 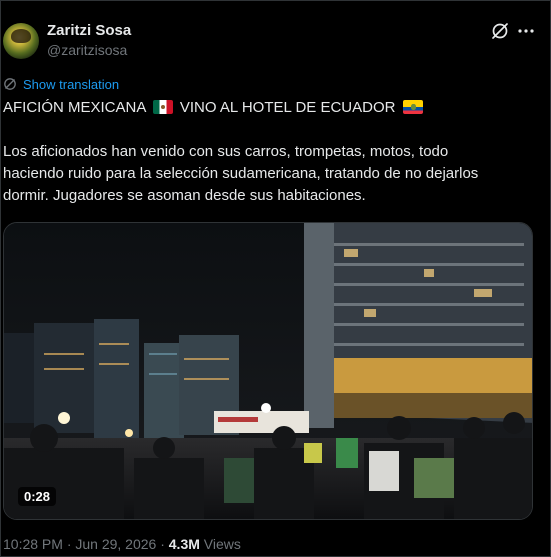 I want to click on show-translation-label: Show translation, so click(x=71, y=84).